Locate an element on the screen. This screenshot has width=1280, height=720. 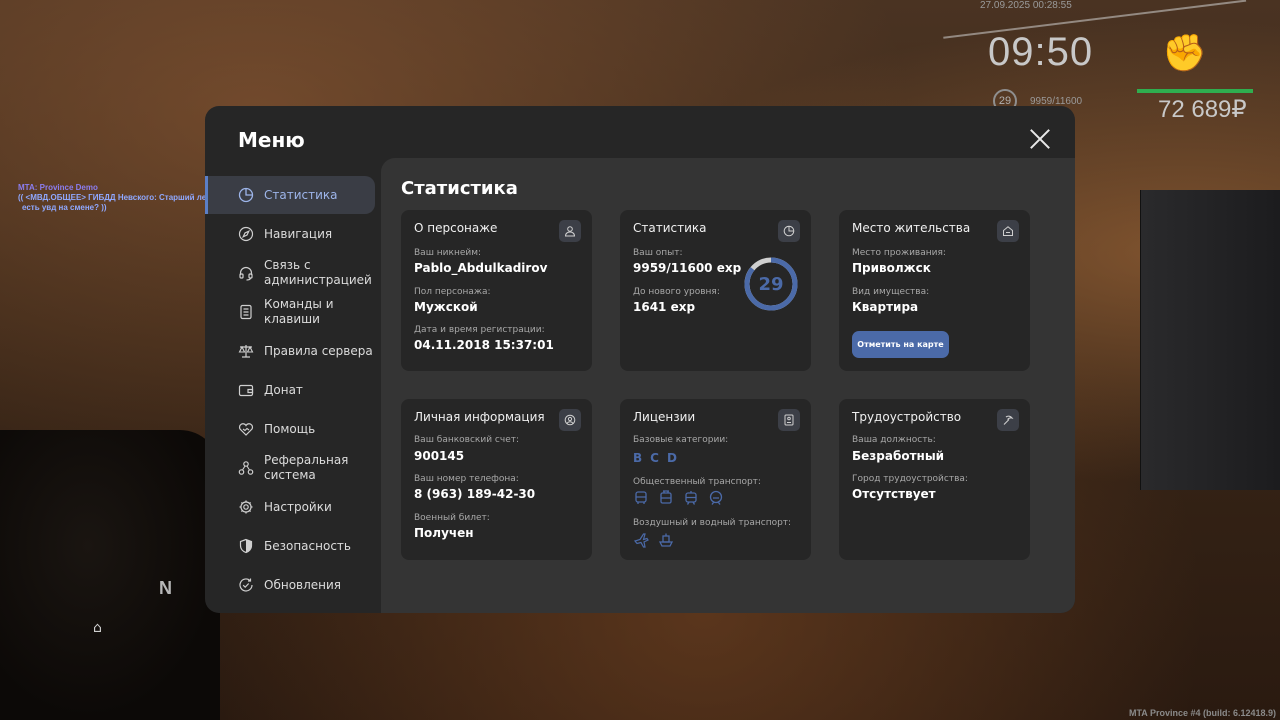
hud-clock: 09:50 is located at coordinates (1041, 52).